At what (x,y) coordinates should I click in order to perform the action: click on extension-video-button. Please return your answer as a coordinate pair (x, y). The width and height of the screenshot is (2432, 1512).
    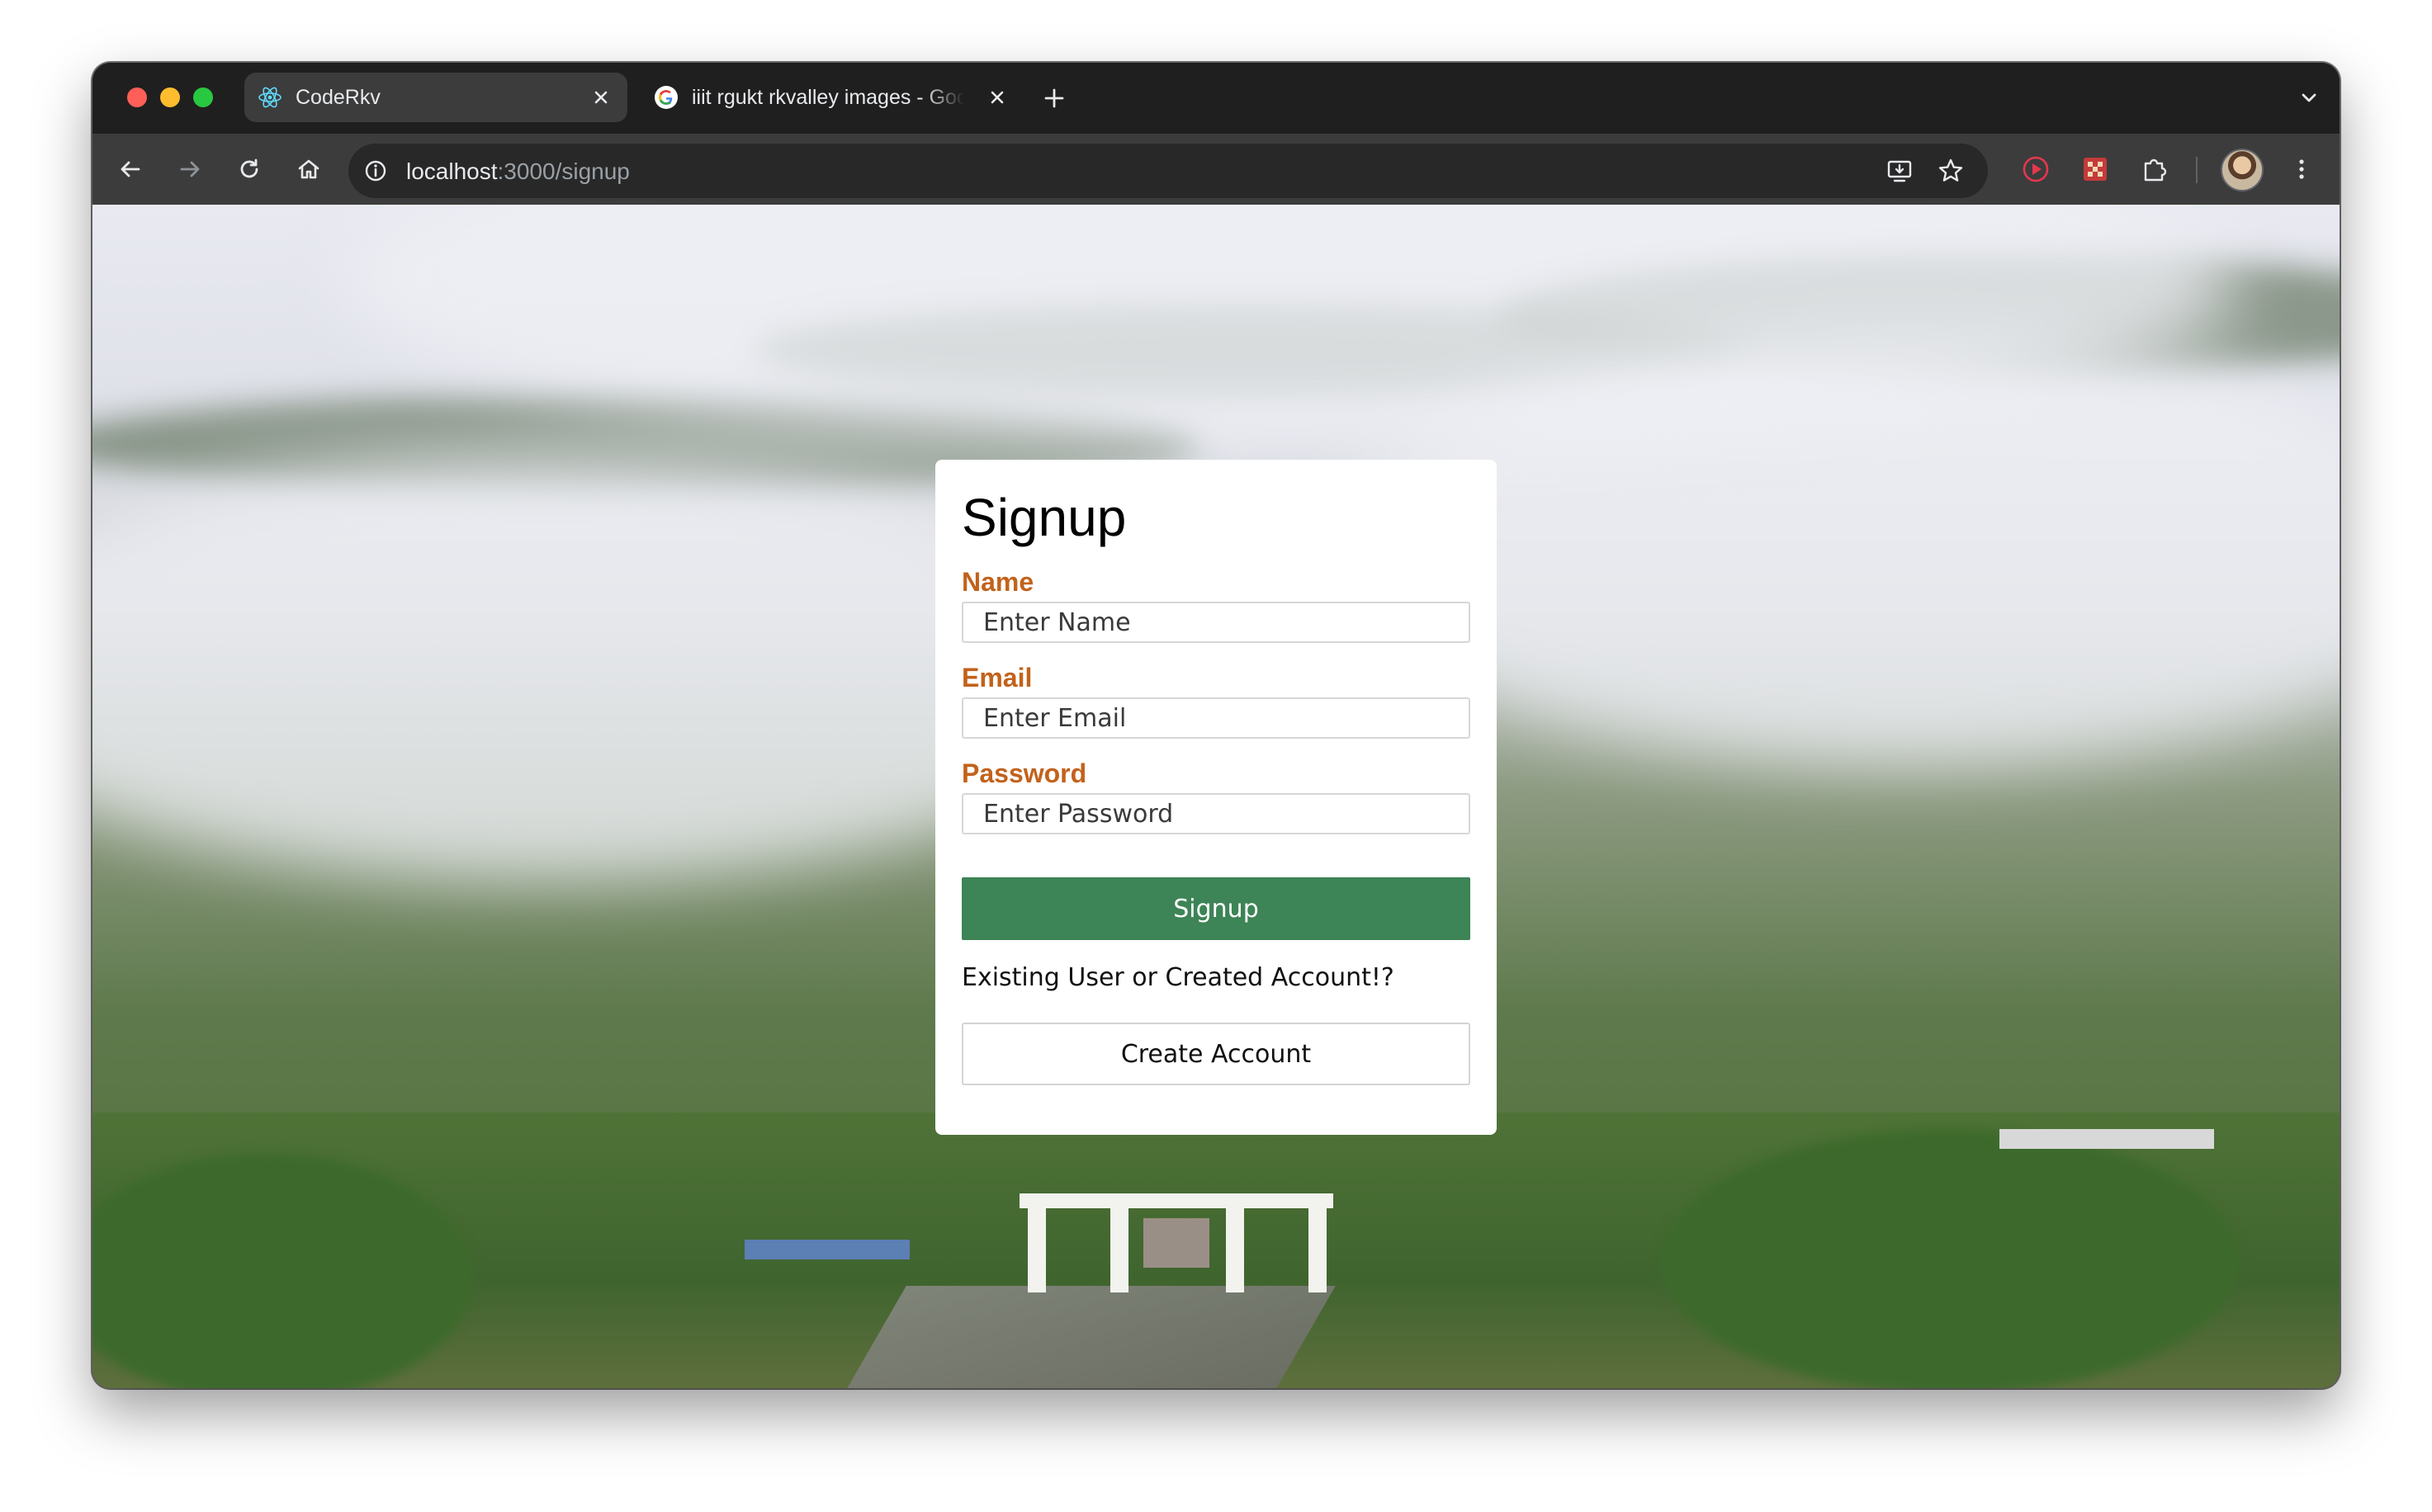
    Looking at the image, I should click on (2036, 169).